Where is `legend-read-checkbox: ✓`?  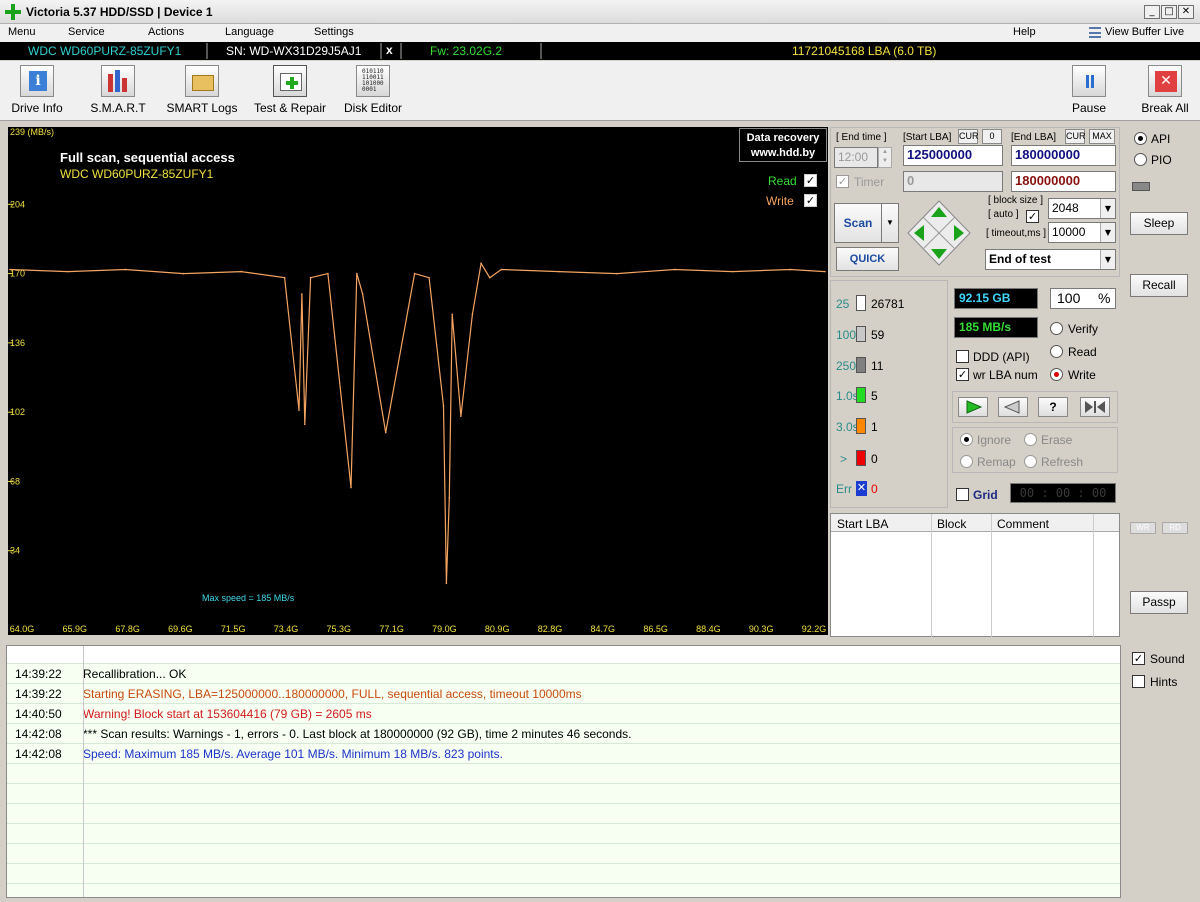
legend-read-checkbox: ✓ is located at coordinates (810, 180).